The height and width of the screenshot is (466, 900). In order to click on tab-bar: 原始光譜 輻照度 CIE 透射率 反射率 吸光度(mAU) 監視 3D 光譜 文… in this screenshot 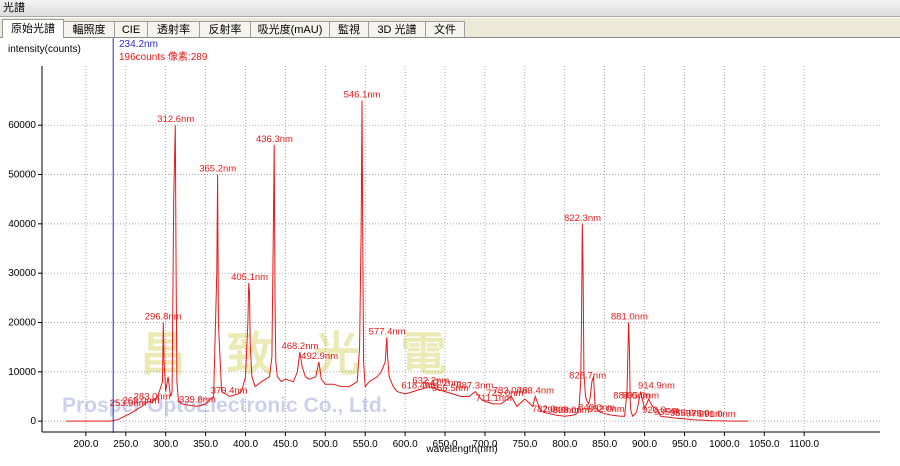, I will do `click(450, 28)`.